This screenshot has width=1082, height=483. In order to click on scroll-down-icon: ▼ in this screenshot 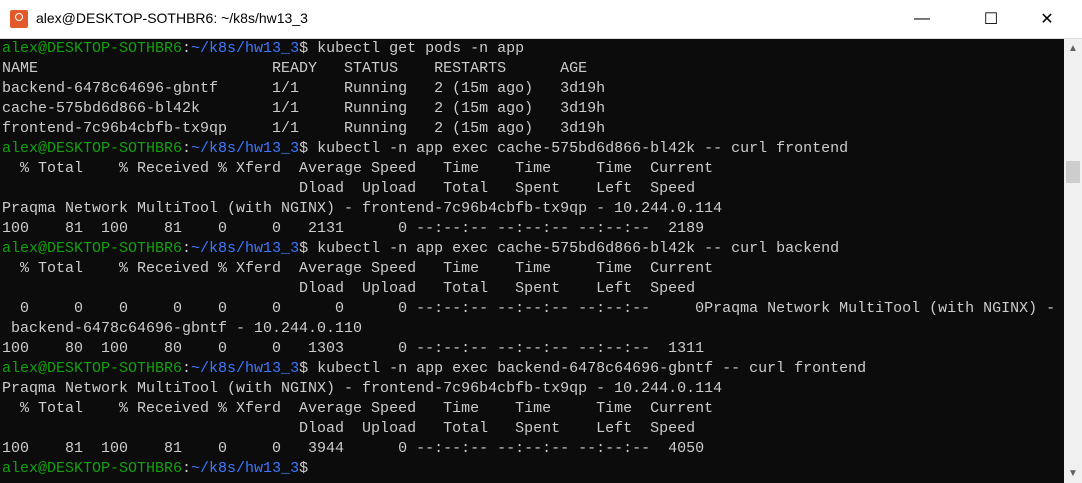, I will do `click(1073, 473)`.